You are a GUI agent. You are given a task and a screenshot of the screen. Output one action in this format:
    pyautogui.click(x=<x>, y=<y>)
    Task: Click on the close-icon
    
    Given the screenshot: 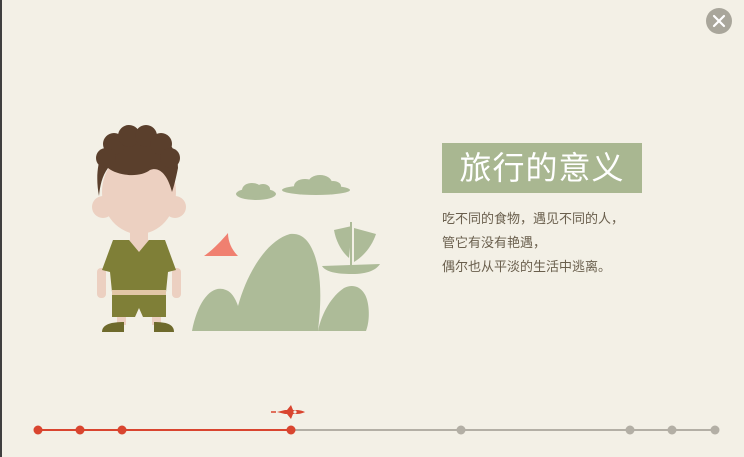 What is the action you would take?
    pyautogui.click(x=719, y=21)
    